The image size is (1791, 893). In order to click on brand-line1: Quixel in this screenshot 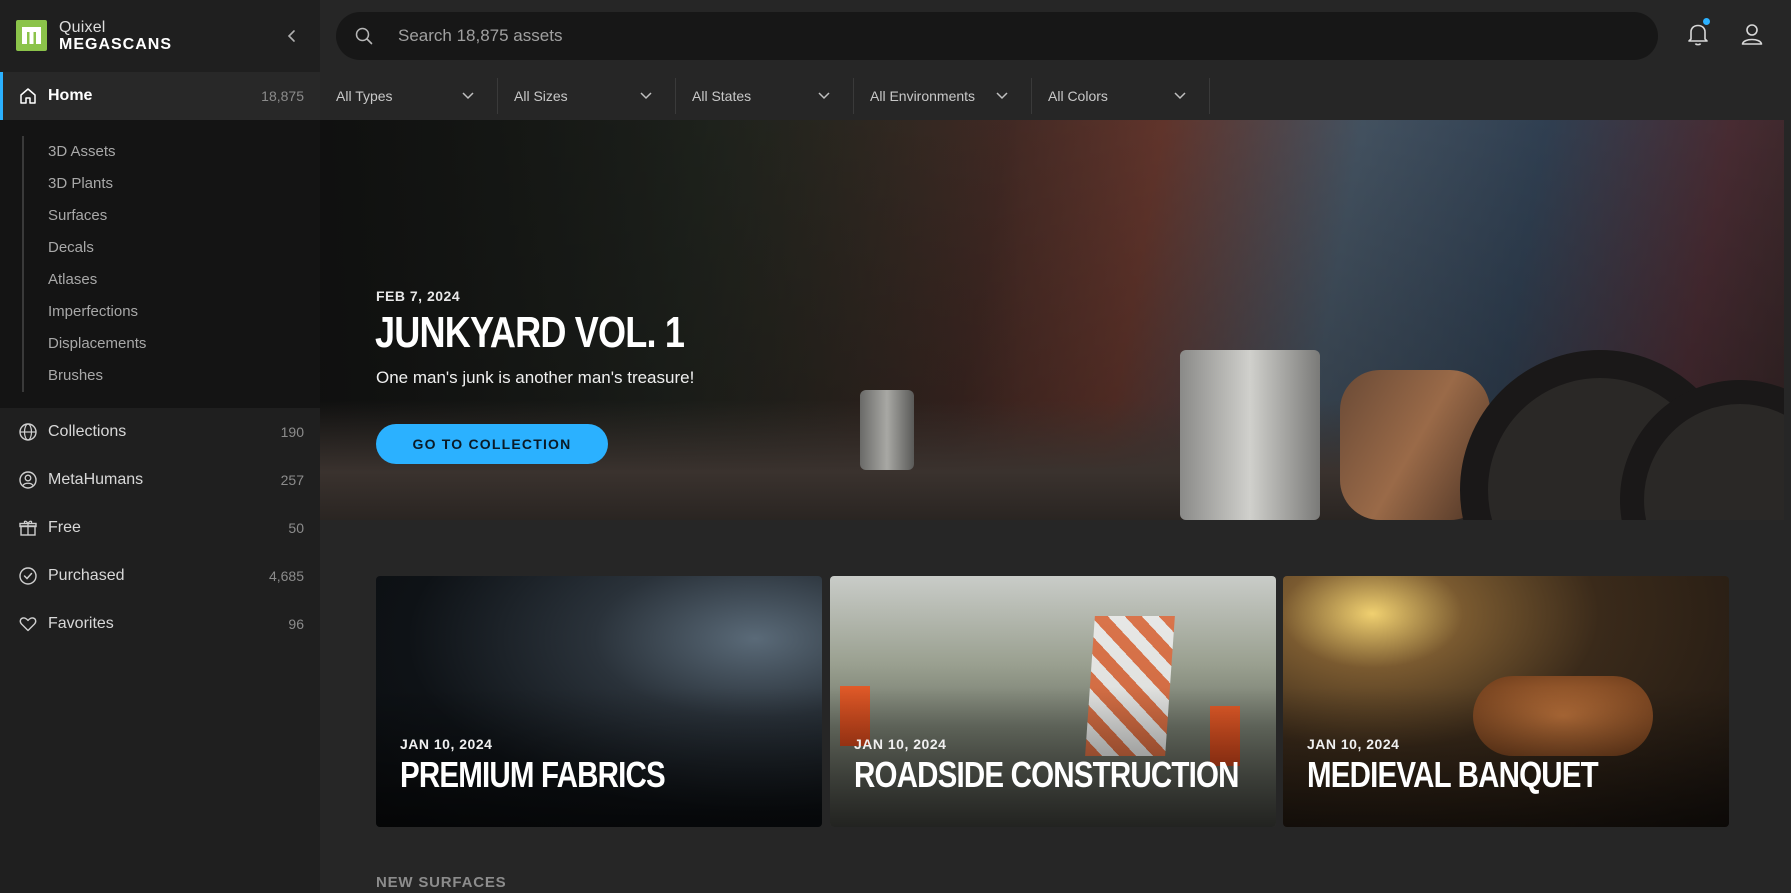, I will do `click(82, 27)`.